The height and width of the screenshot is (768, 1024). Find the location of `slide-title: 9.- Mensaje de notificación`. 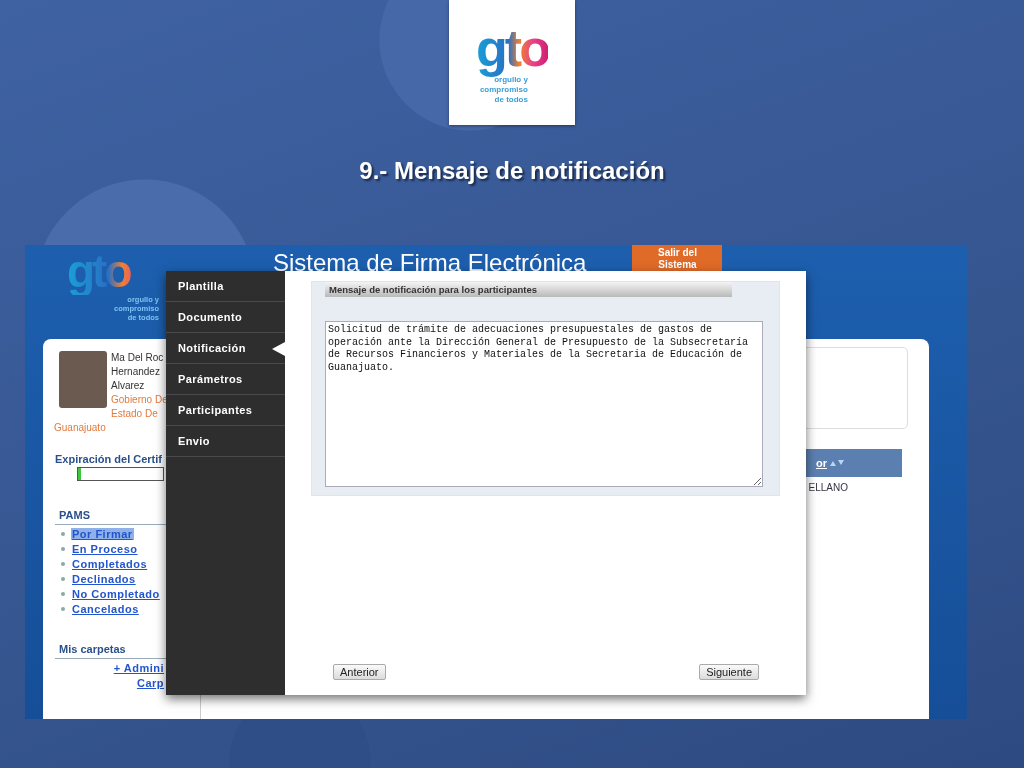

slide-title: 9.- Mensaje de notificación is located at coordinates (512, 171).